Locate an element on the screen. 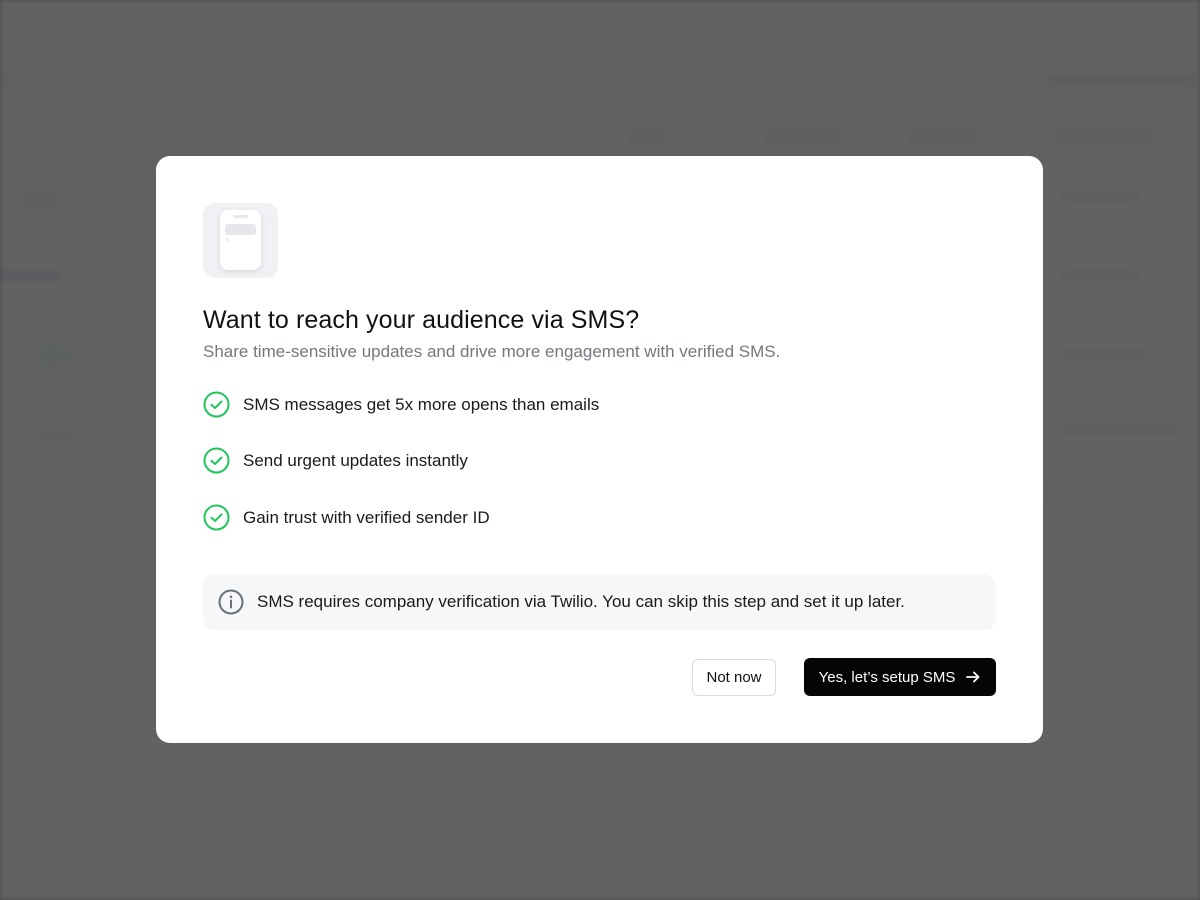 This screenshot has height=900, width=1200. arrow-right-icon is located at coordinates (973, 677).